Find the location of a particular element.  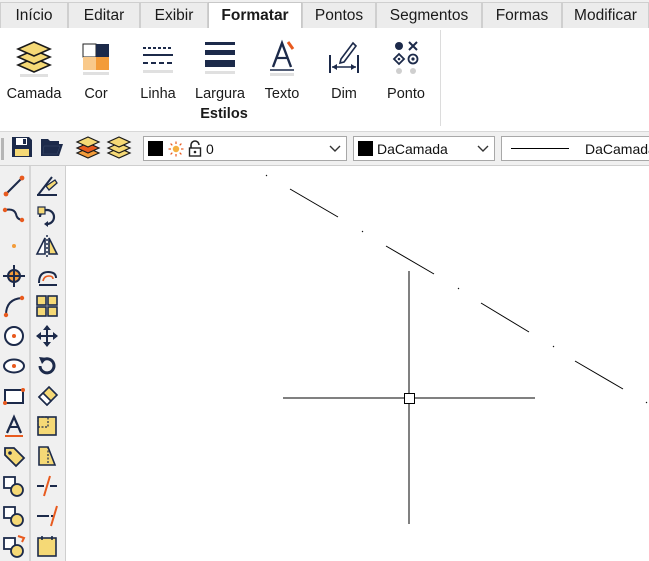

tab-inicio: Início is located at coordinates (34, 15).